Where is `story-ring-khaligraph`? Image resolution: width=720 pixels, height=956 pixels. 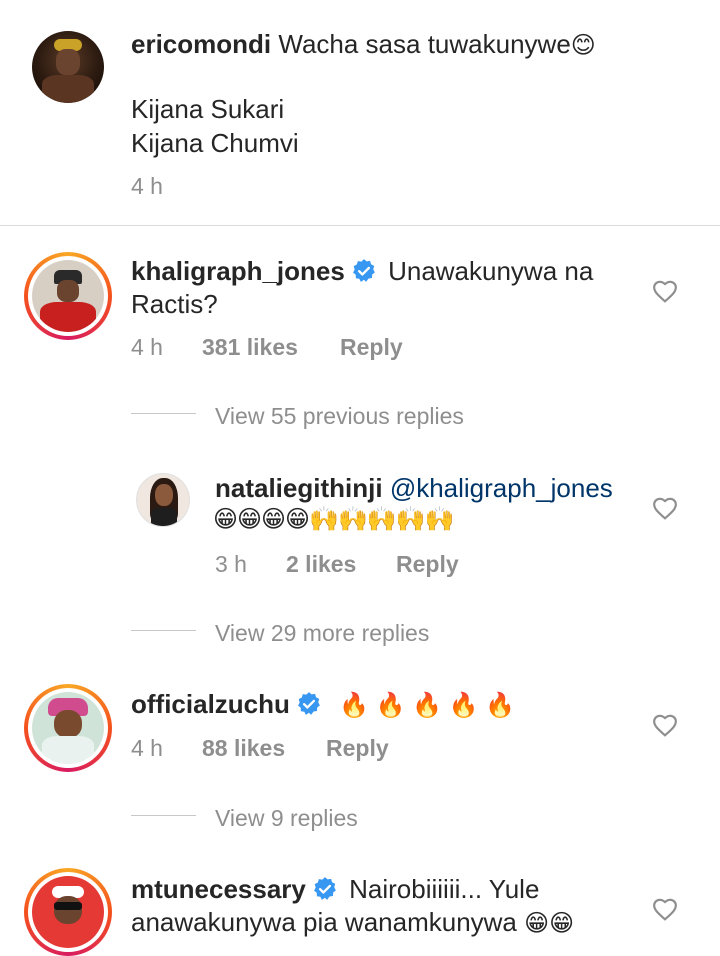
story-ring-khaligraph is located at coordinates (68, 296).